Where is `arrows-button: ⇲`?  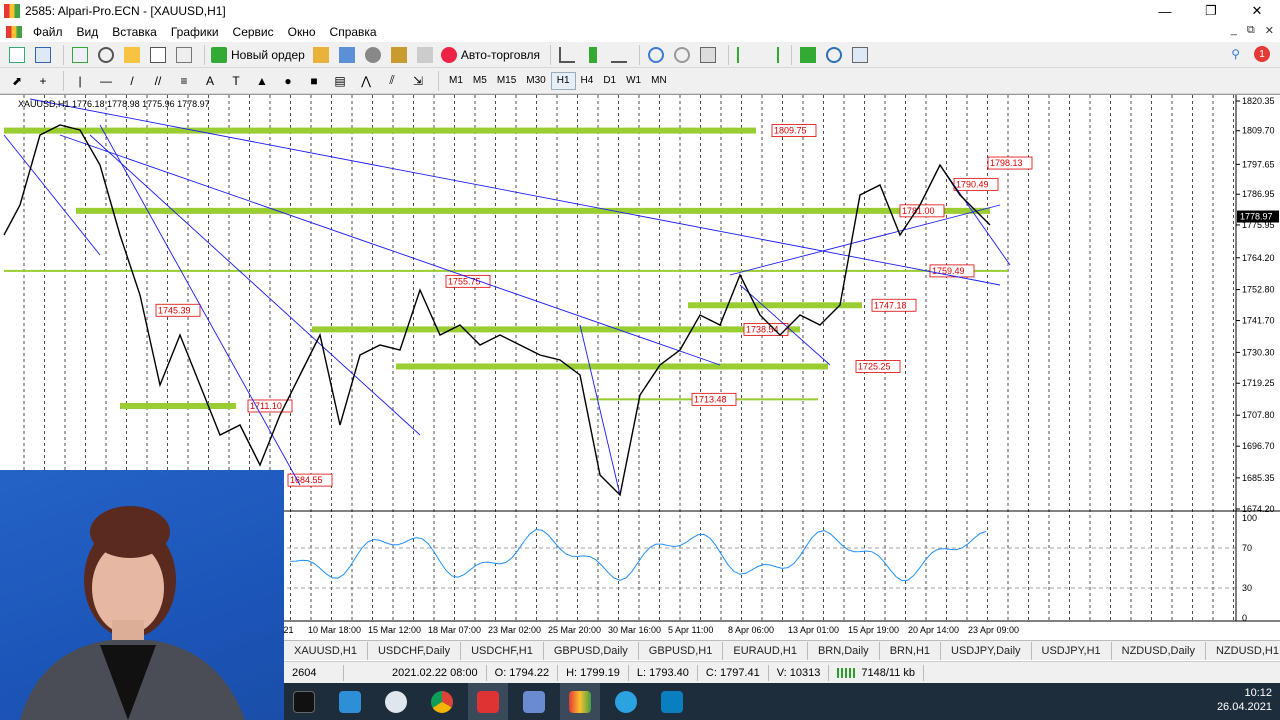 arrows-button: ⇲ is located at coordinates (418, 81).